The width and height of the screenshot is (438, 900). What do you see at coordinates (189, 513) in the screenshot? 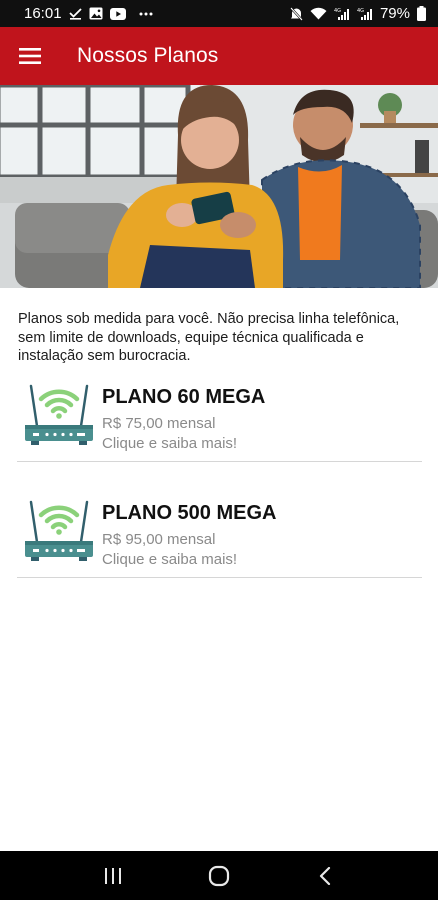
I see `plan-name: PLANO 500 MEGA` at bounding box center [189, 513].